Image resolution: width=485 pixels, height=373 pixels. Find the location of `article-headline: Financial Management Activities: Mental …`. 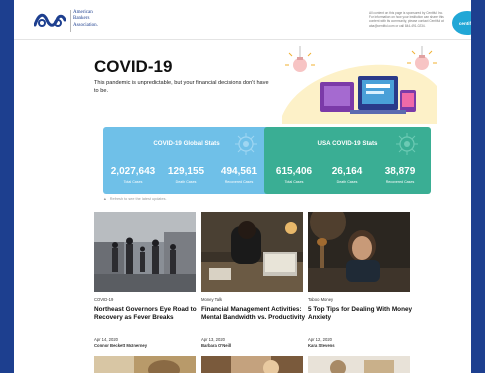

article-headline: Financial Management Activities: Mental … is located at coordinates (254, 314).